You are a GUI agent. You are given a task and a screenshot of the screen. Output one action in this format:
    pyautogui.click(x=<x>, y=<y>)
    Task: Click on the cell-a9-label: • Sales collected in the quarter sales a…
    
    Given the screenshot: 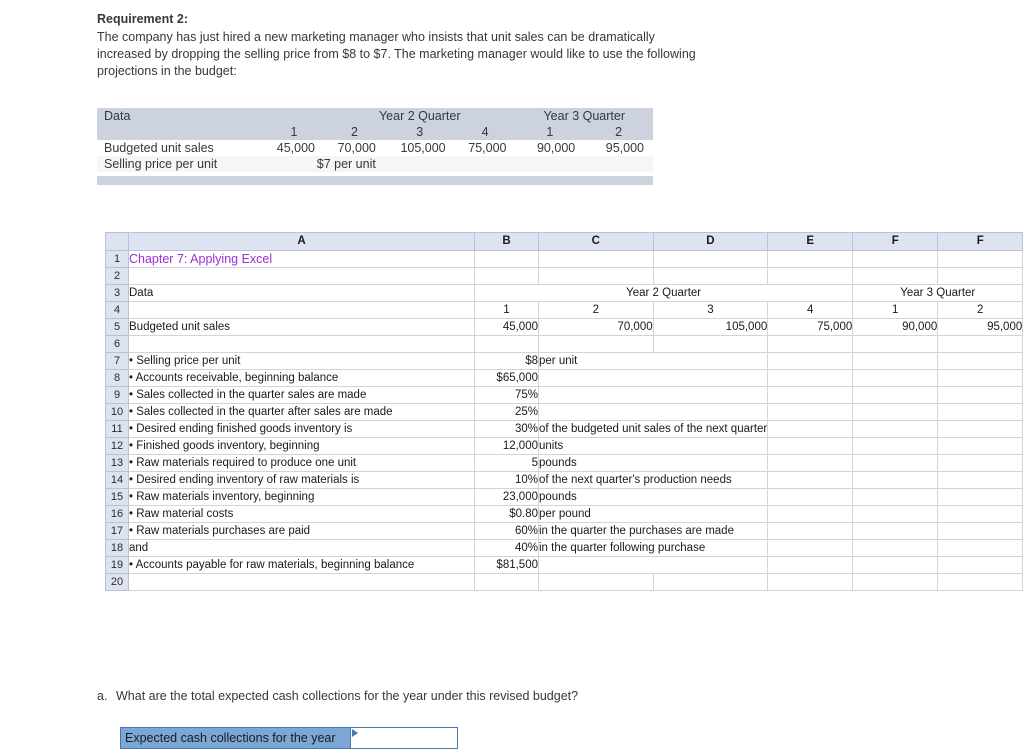 What is the action you would take?
    pyautogui.click(x=301, y=395)
    